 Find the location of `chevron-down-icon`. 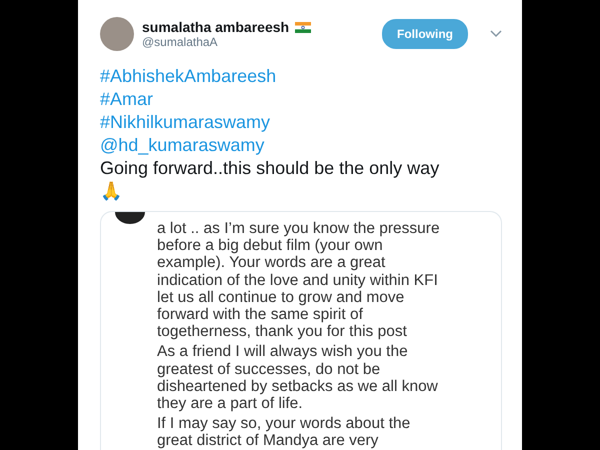

chevron-down-icon is located at coordinates (496, 34).